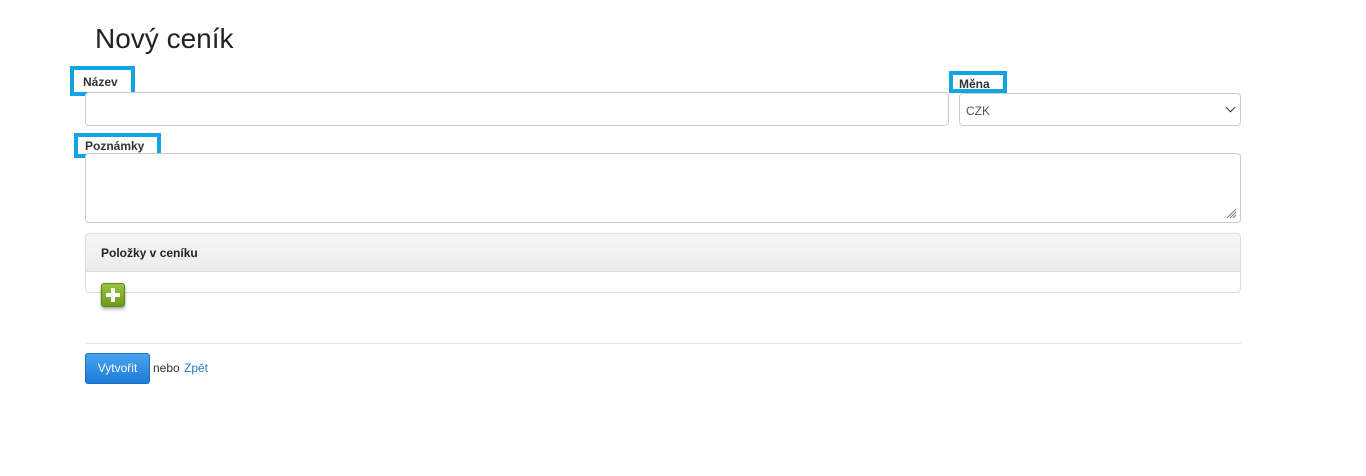 The image size is (1366, 476). Describe the element at coordinates (978, 111) in the screenshot. I see `currency-selected-value: CZK` at that location.